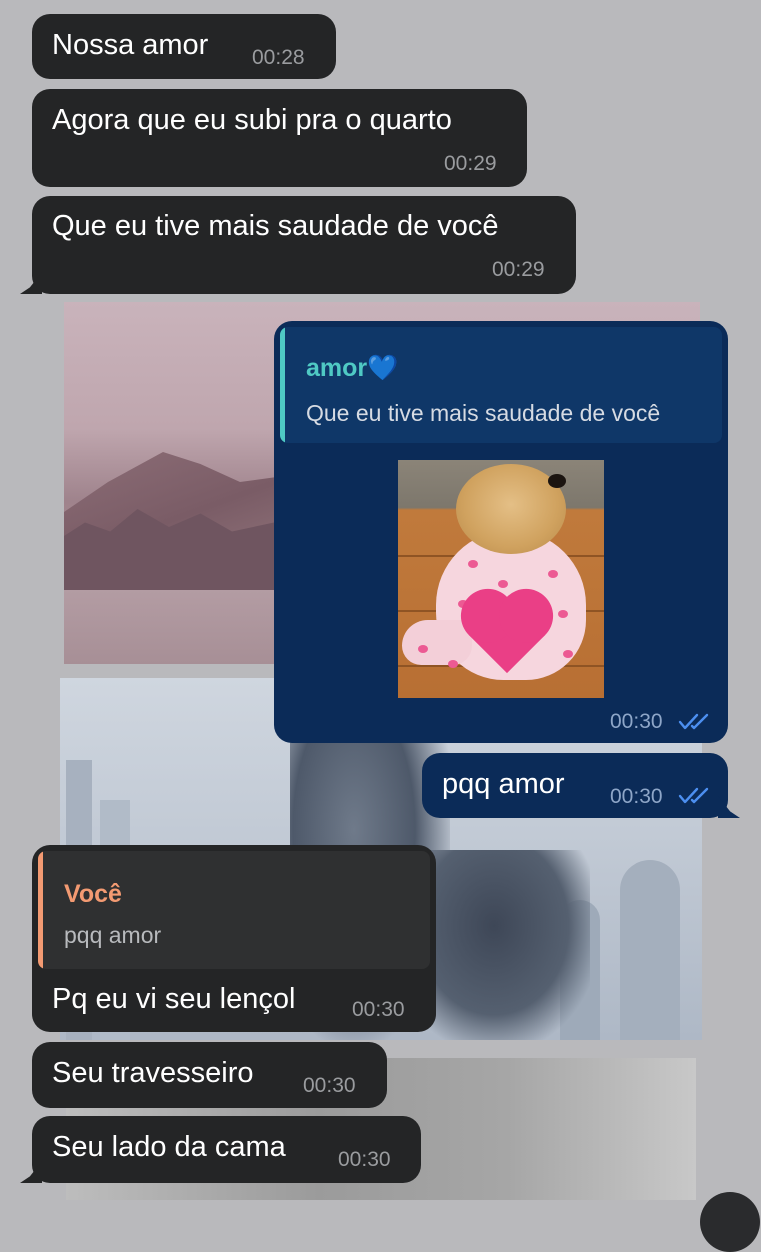 The image size is (761, 1252). I want to click on puppy-nose, so click(557, 481).